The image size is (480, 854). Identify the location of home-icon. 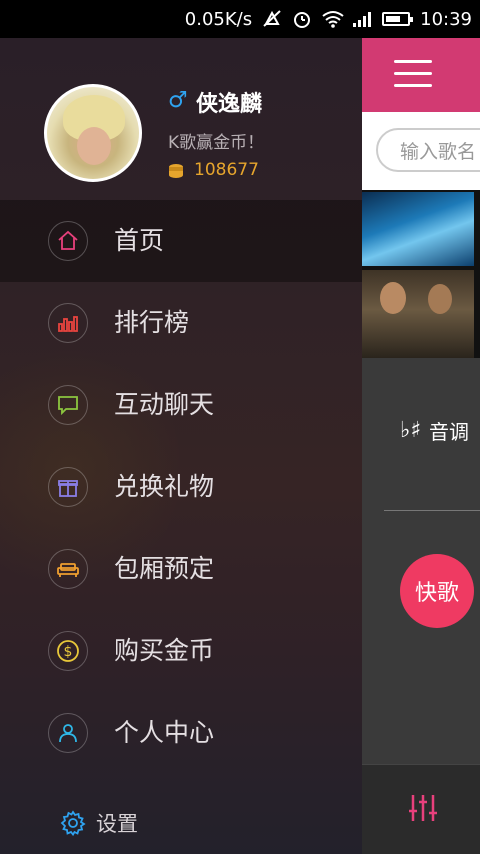
(68, 241).